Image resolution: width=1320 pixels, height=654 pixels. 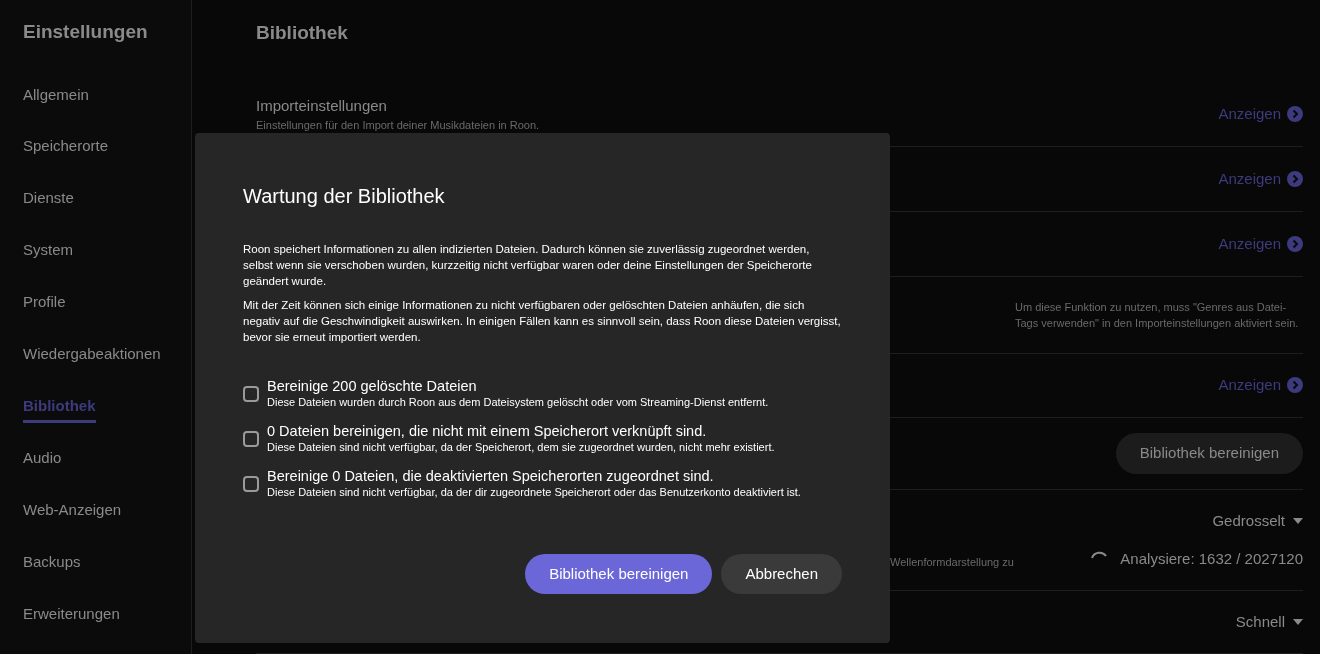 I want to click on page-title: Bibliothek, so click(x=302, y=33).